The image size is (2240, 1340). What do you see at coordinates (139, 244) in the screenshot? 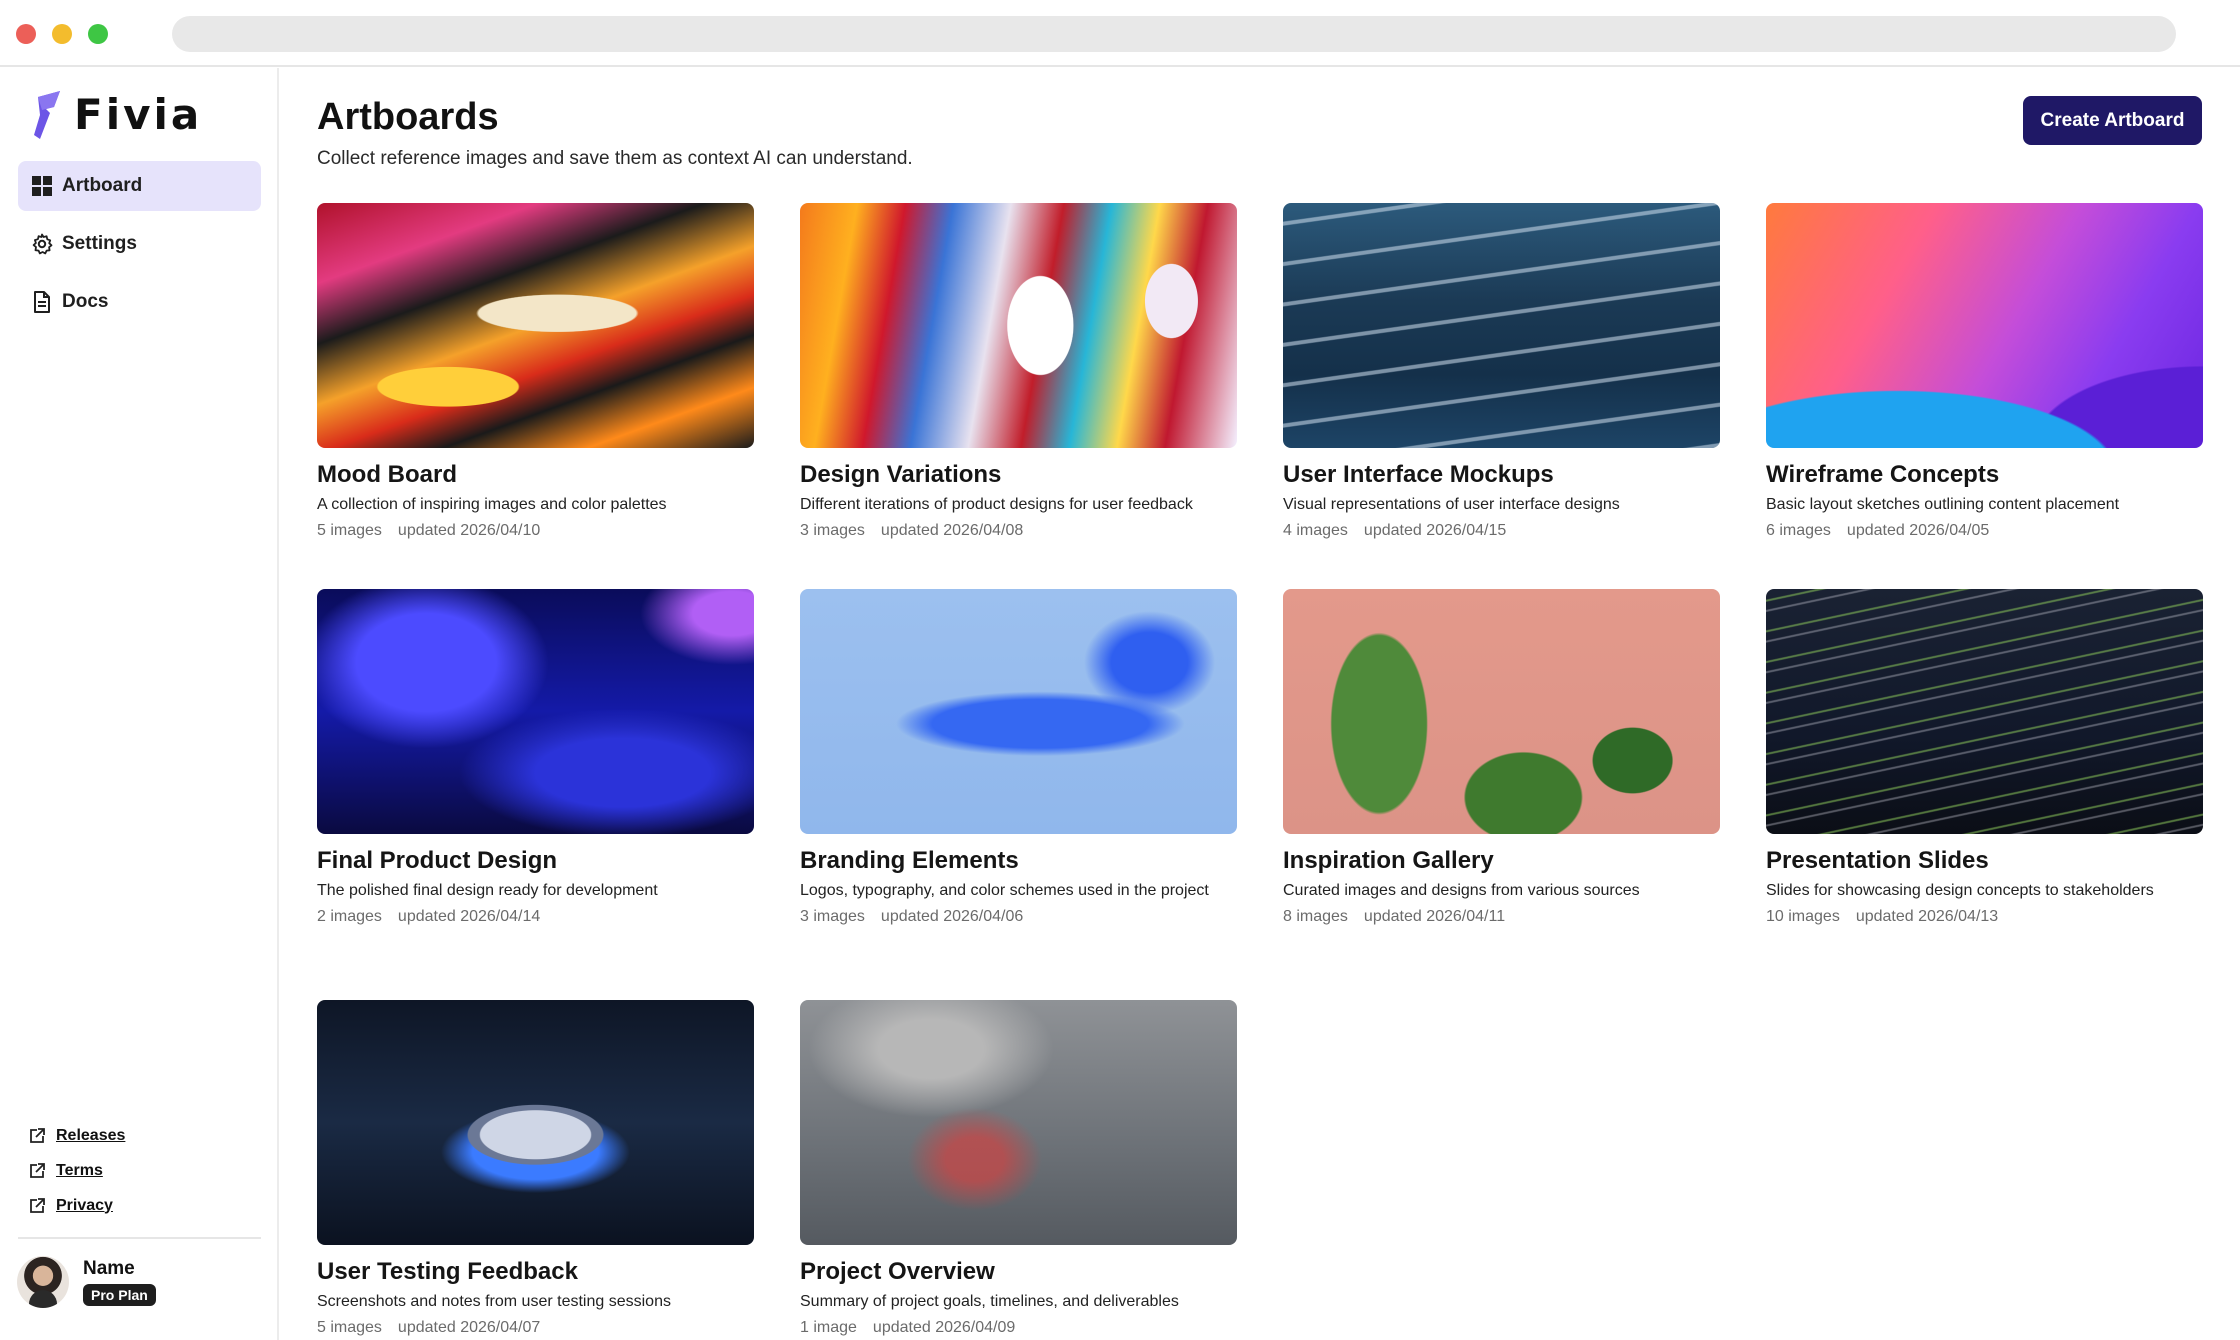
I see `sidebar-item-settings: Settings` at bounding box center [139, 244].